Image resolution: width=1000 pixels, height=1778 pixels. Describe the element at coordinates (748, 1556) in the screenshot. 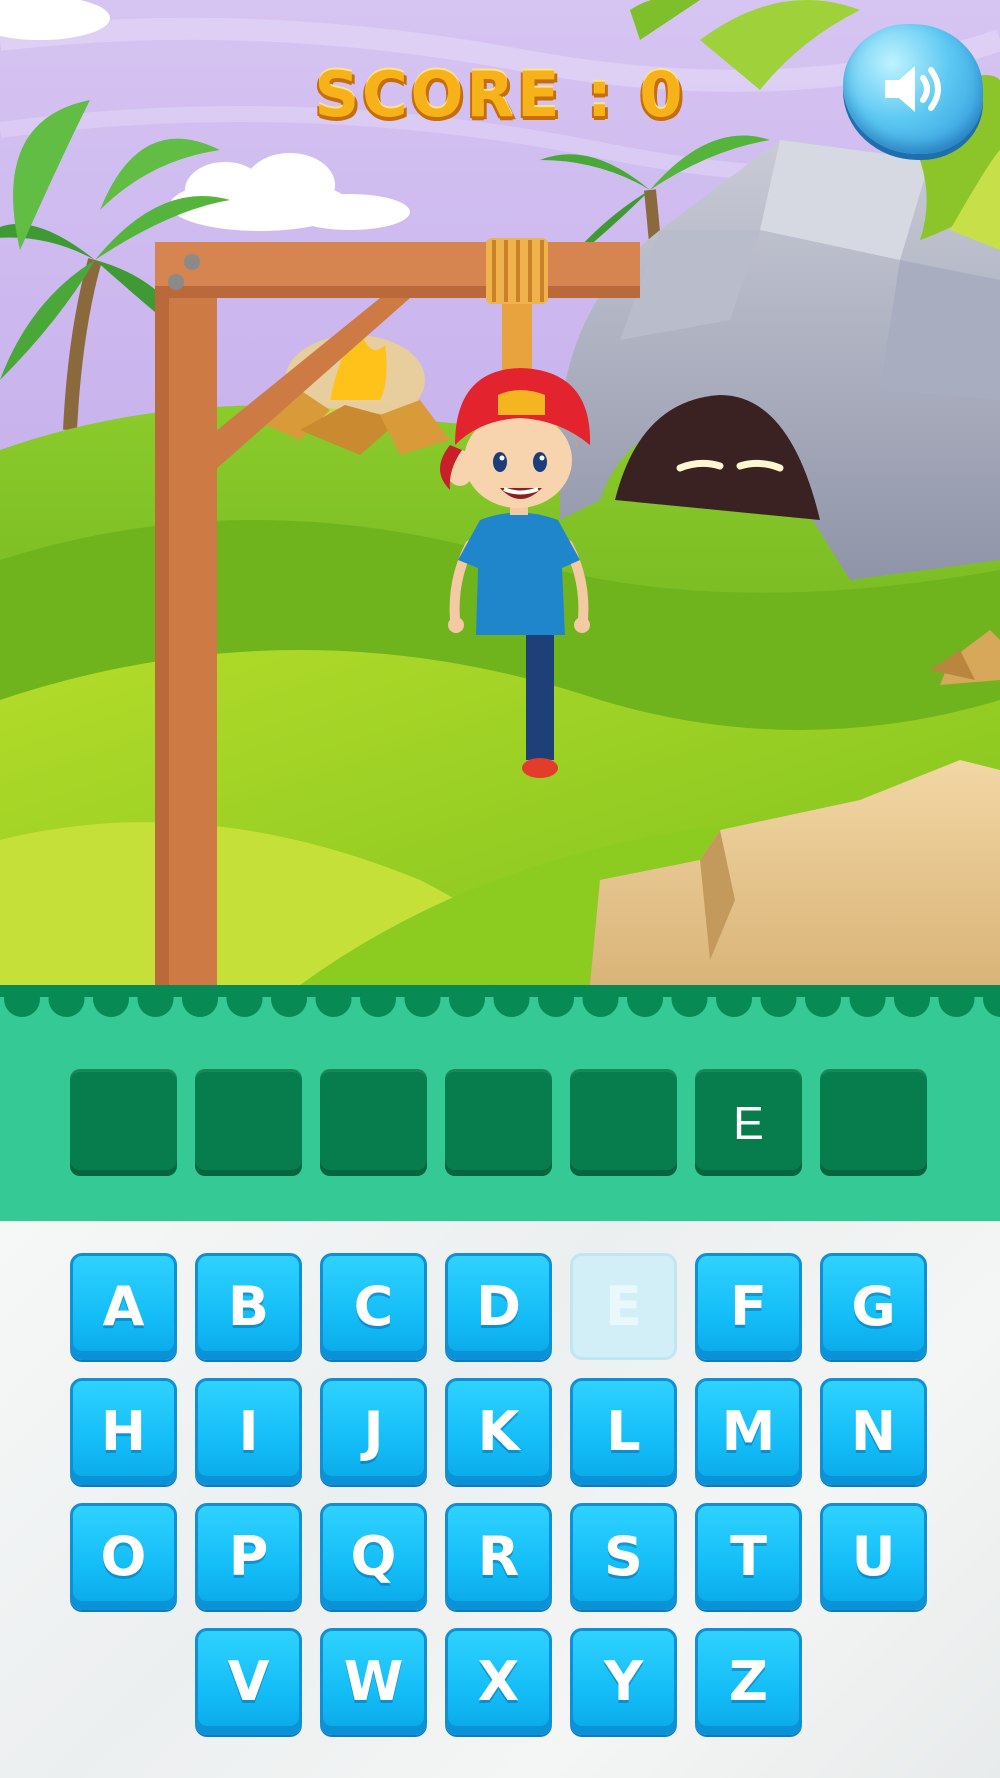

I see `key-T: T` at that location.